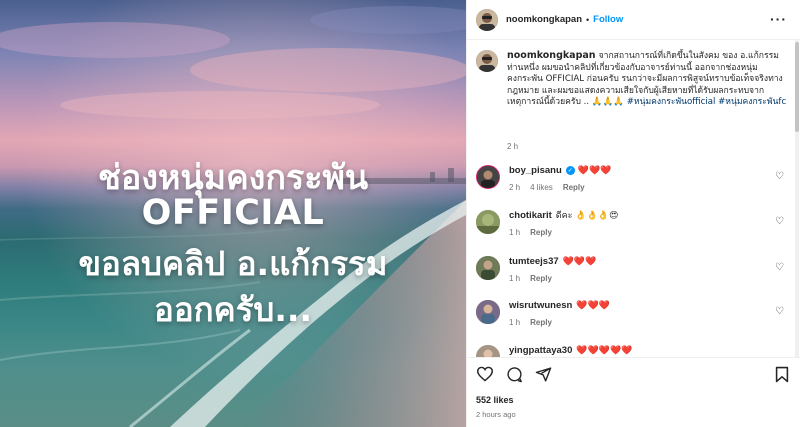 The height and width of the screenshot is (427, 800). Describe the element at coordinates (778, 19) in the screenshot. I see `more-options-icon: ···` at that location.